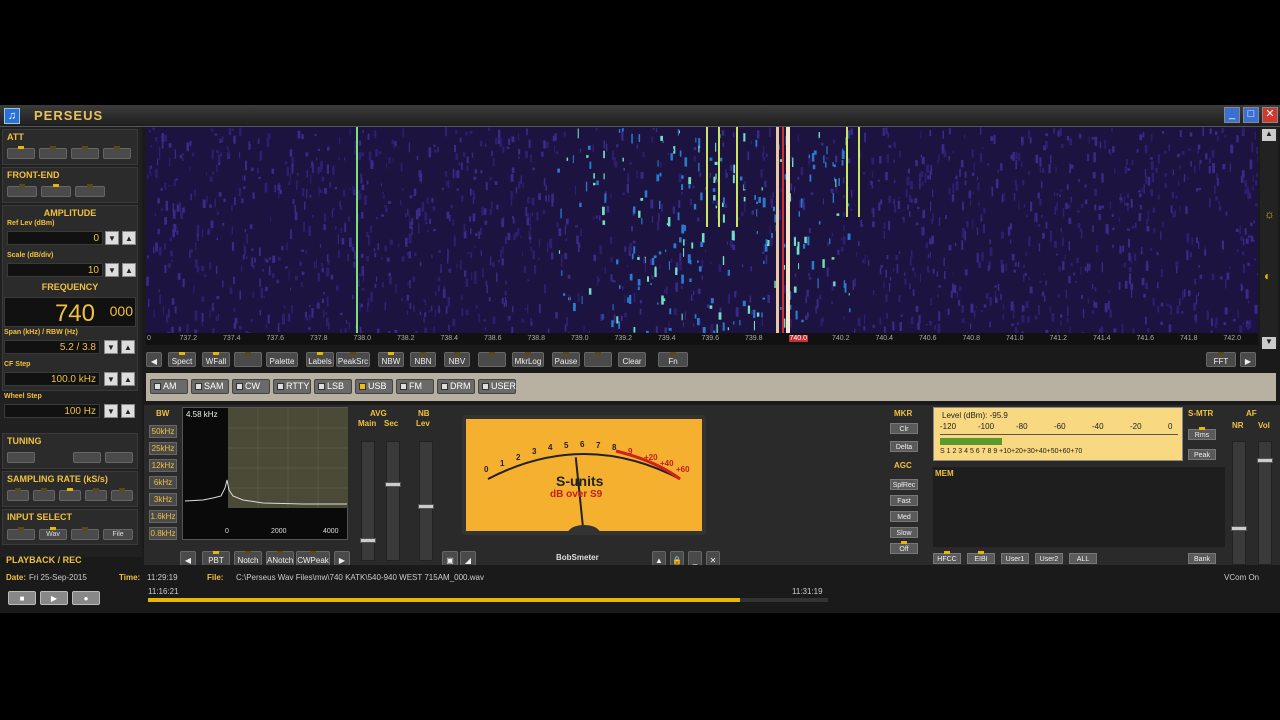 Image resolution: width=1280 pixels, height=720 pixels. What do you see at coordinates (342, 558) in the screenshot?
I see `dsp-right-arrow: ▶` at bounding box center [342, 558].